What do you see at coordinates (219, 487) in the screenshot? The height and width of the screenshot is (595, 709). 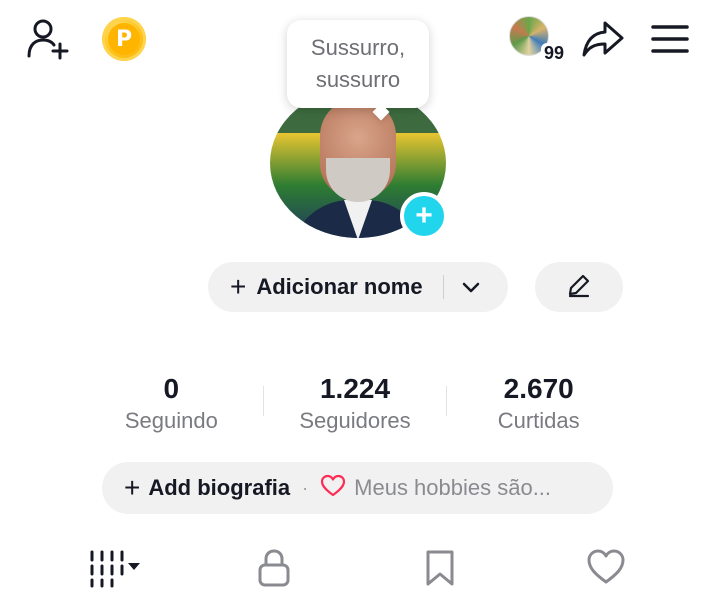 I see `add-bio-label: Add biografia` at bounding box center [219, 487].